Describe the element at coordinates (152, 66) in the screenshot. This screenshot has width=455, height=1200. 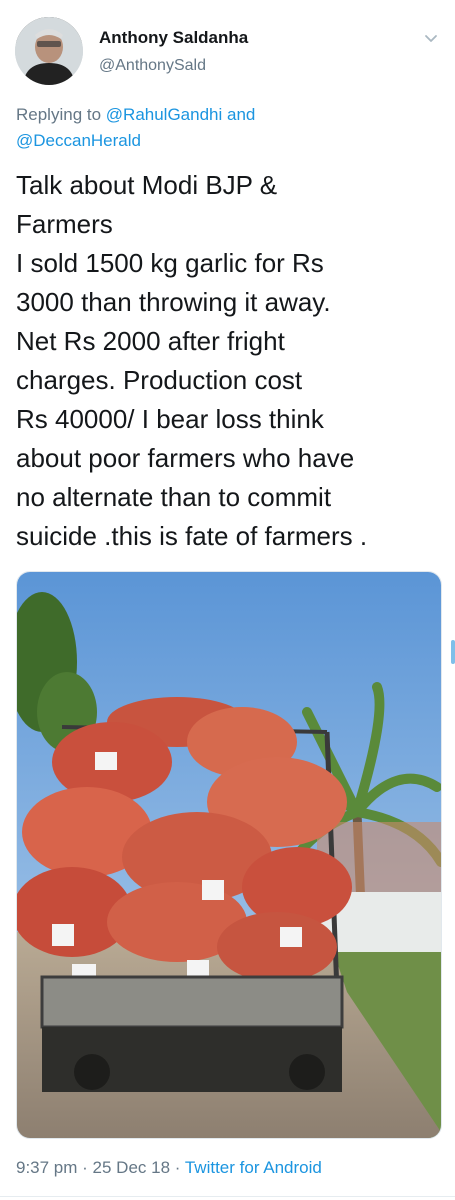
I see `author-handle: @AnthonySald` at that location.